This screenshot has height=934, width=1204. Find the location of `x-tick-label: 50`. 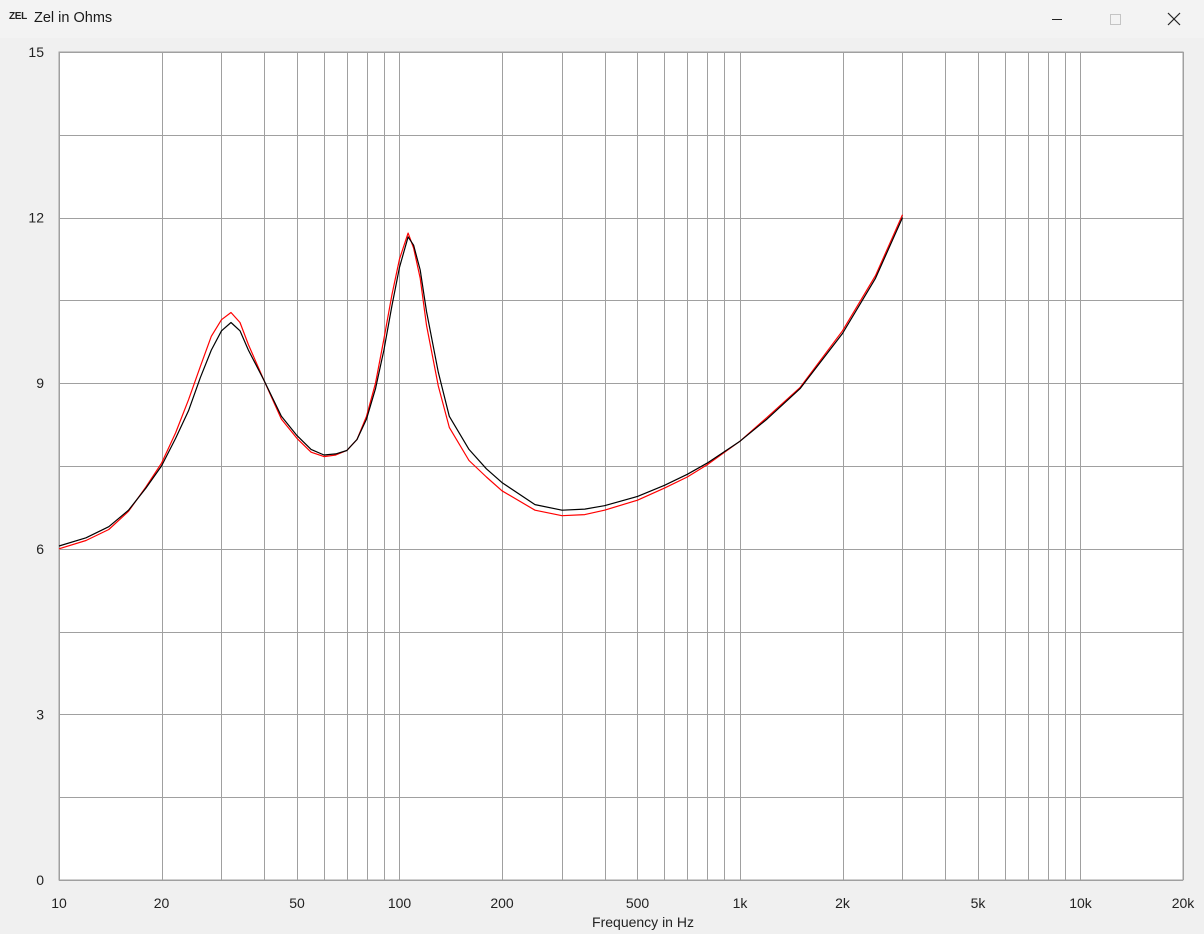

x-tick-label: 50 is located at coordinates (297, 903).